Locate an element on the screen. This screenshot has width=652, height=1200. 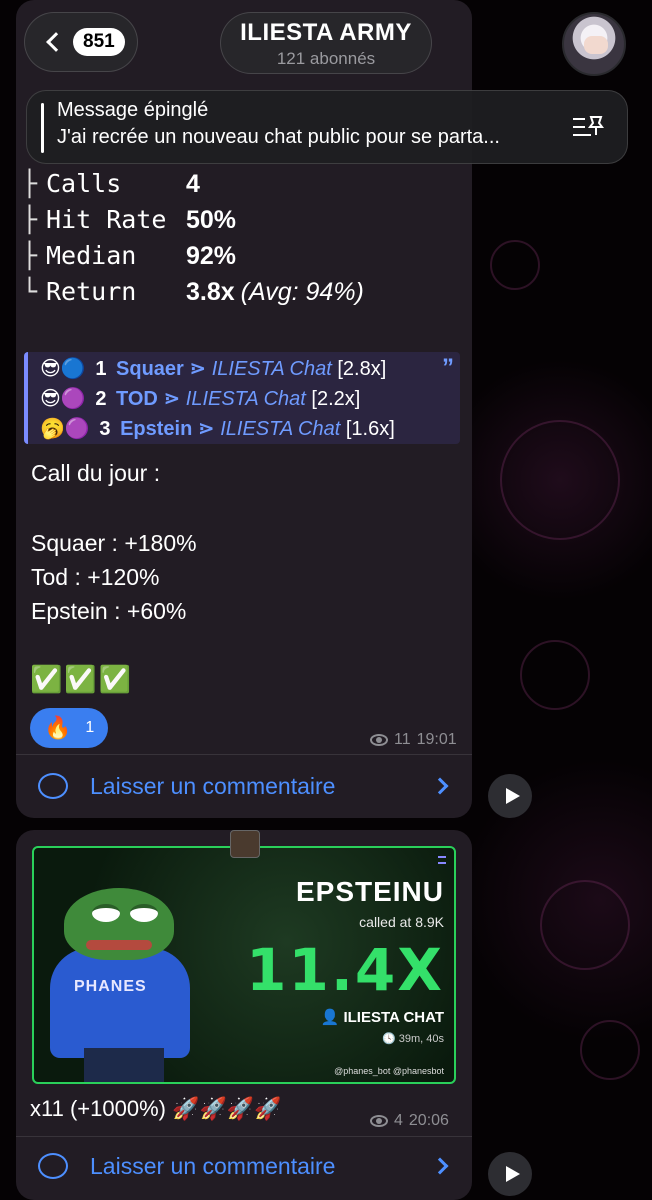
leaderboard-row: 🥱🟣 3 Epstein ⋗ ILIESTA Chat [1.6x] is located at coordinates (250, 429).